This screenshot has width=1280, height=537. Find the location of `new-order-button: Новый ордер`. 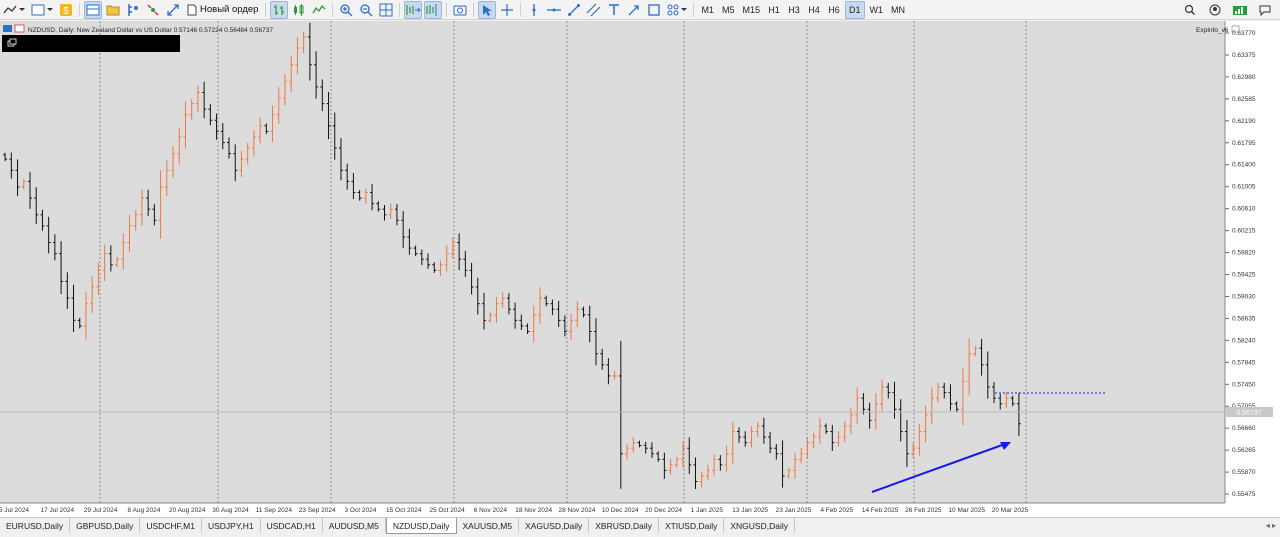

new-order-button: Новый ордер is located at coordinates (222, 10).